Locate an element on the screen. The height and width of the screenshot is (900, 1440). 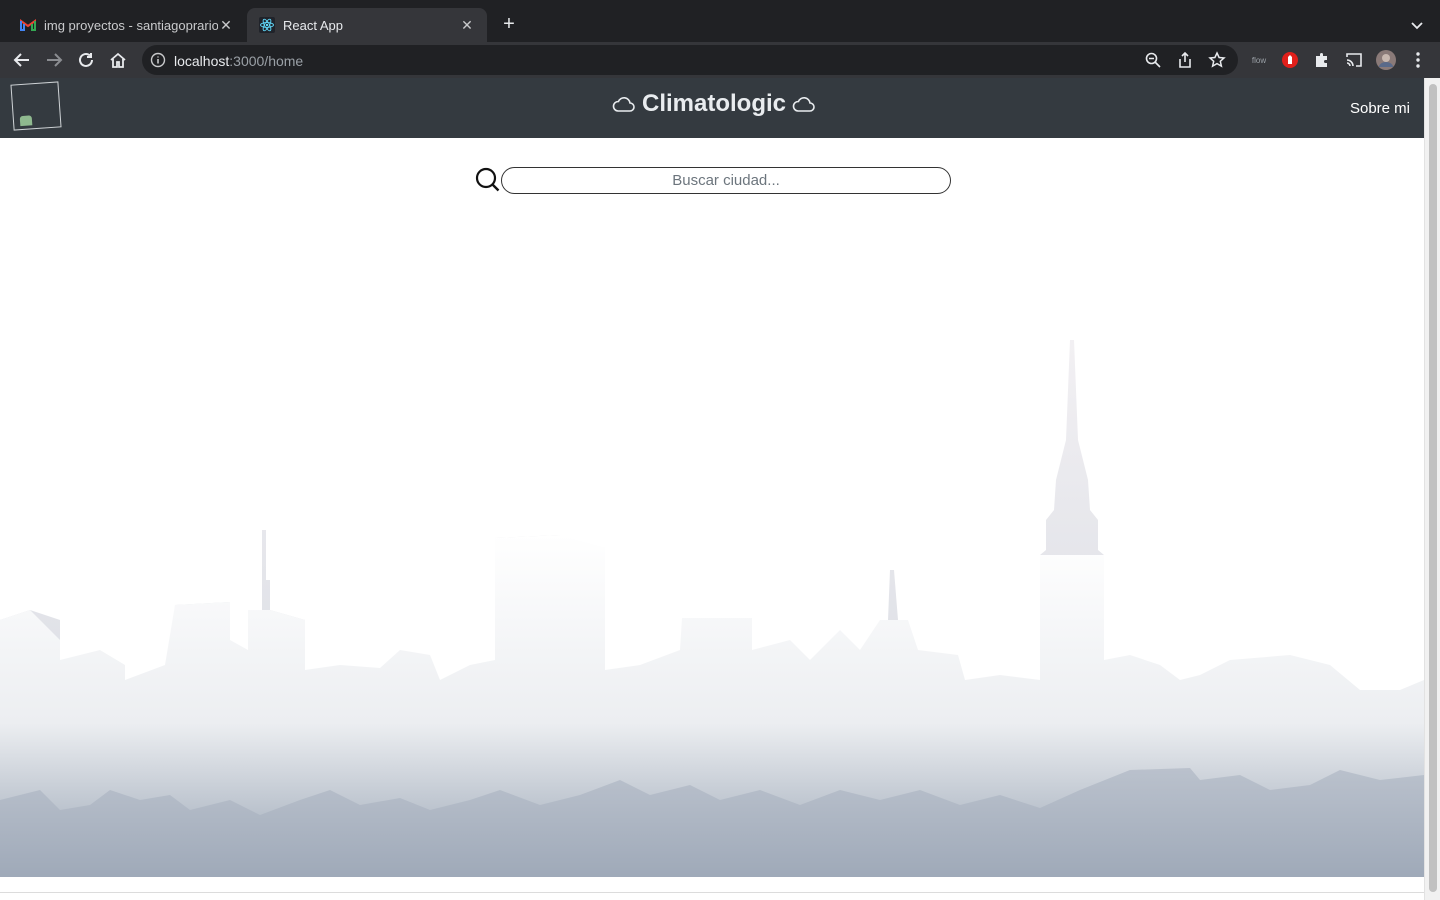
app-brand: Climatologic is located at coordinates (714, 104).